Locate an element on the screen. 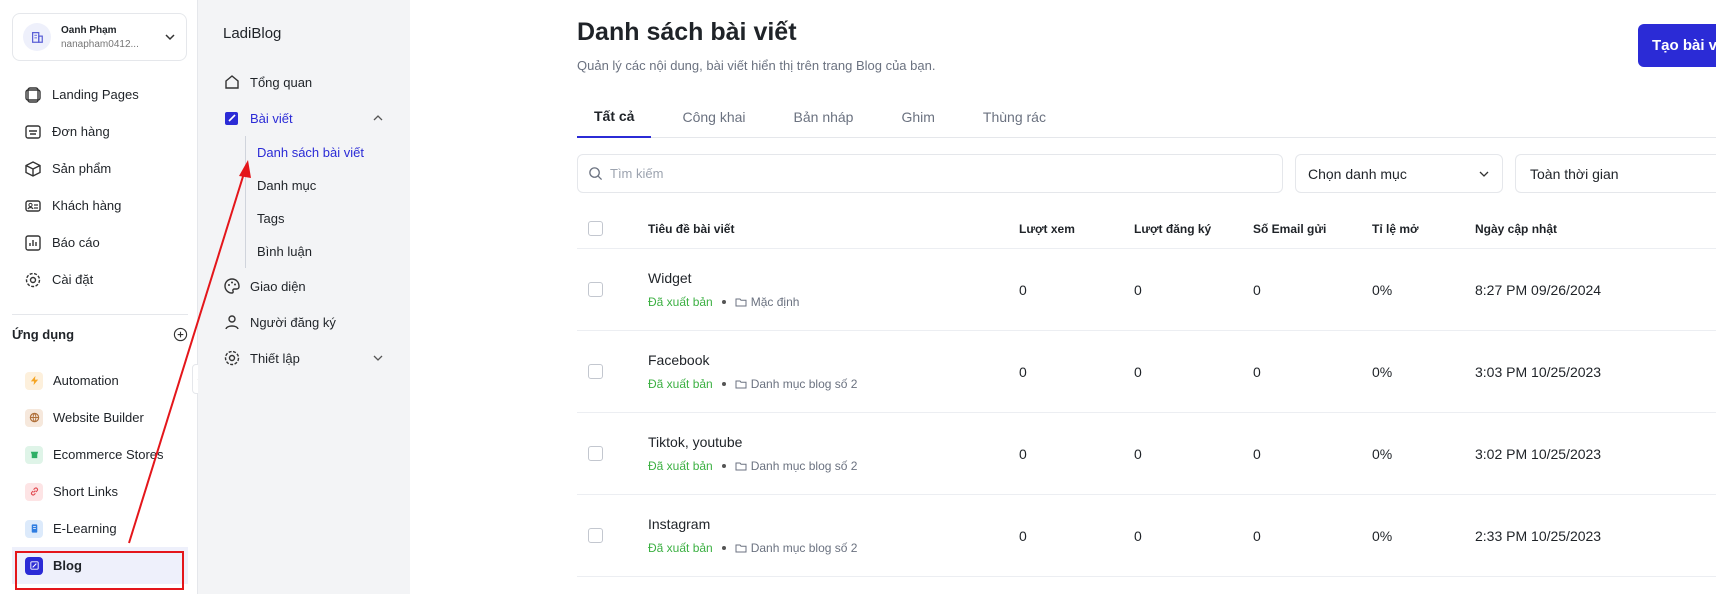 The image size is (1716, 594). globe-icon is located at coordinates (34, 417).